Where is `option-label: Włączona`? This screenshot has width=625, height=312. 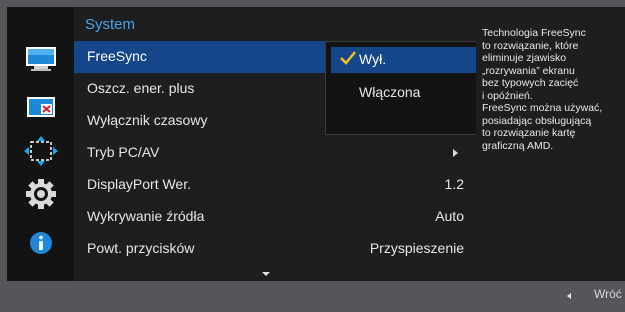 option-label: Włączona is located at coordinates (390, 92).